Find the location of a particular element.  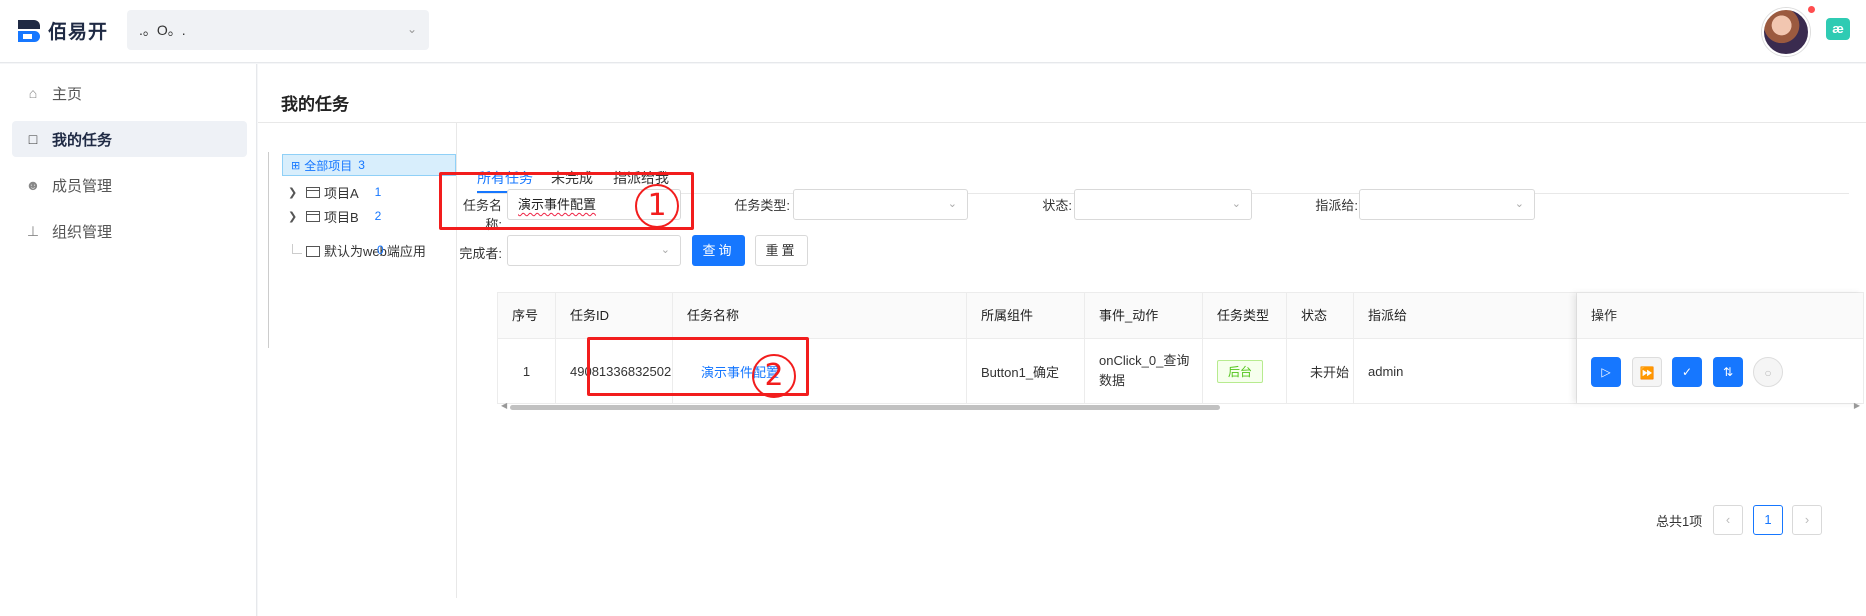

scroll-left-icon: ◀ is located at coordinates (504, 405).